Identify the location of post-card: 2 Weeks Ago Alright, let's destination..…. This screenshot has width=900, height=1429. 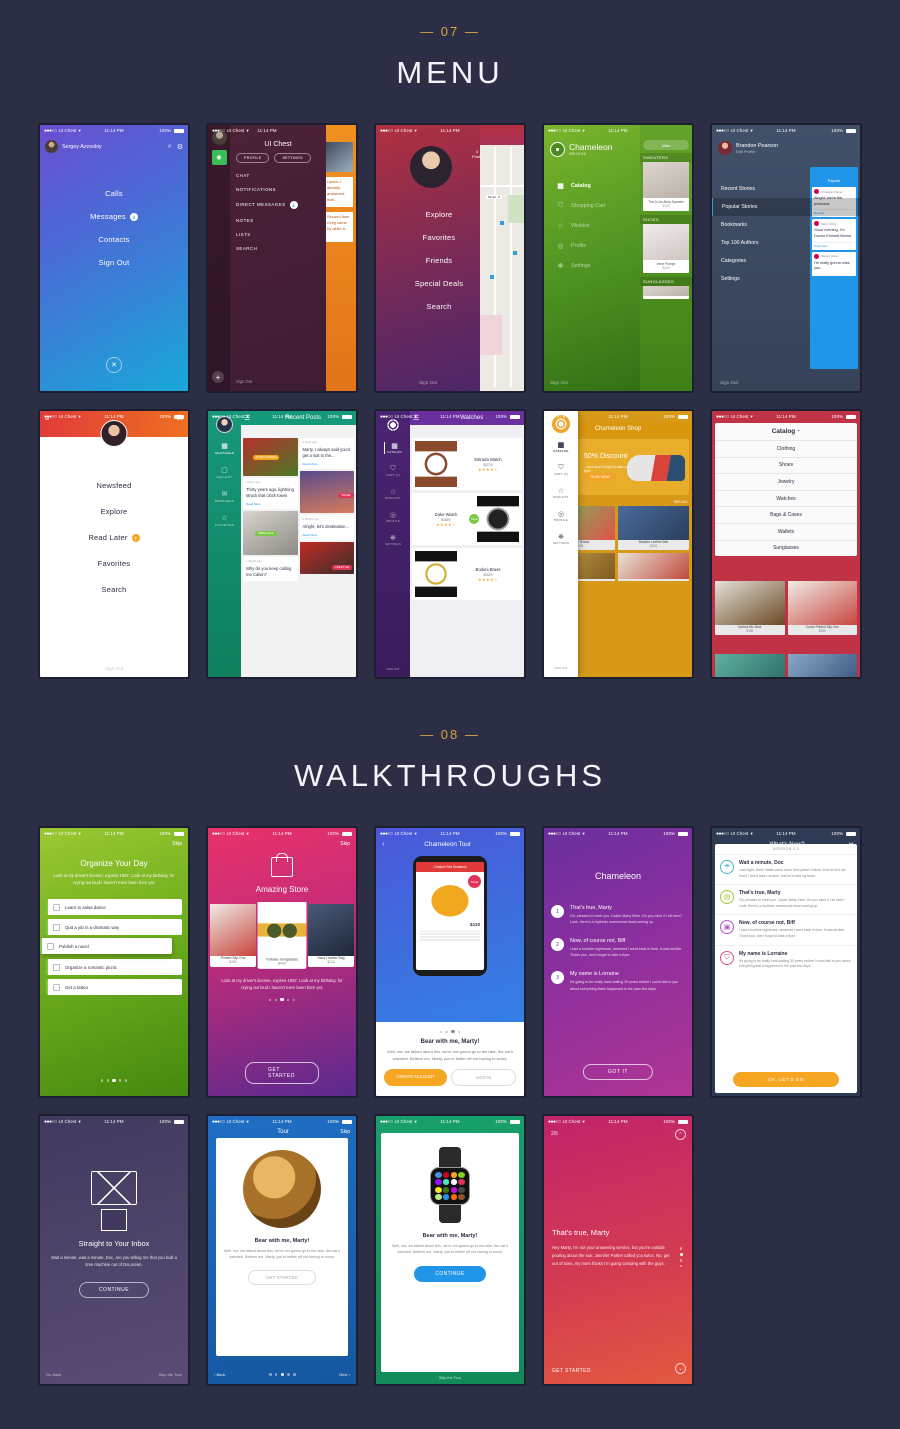
(327, 528).